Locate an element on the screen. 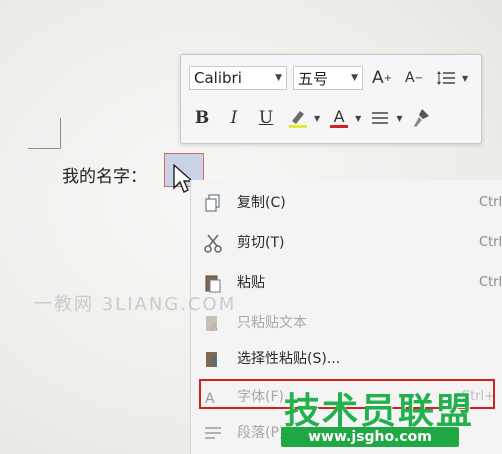 This screenshot has width=502, height=454. plus-icon: + is located at coordinates (388, 78).